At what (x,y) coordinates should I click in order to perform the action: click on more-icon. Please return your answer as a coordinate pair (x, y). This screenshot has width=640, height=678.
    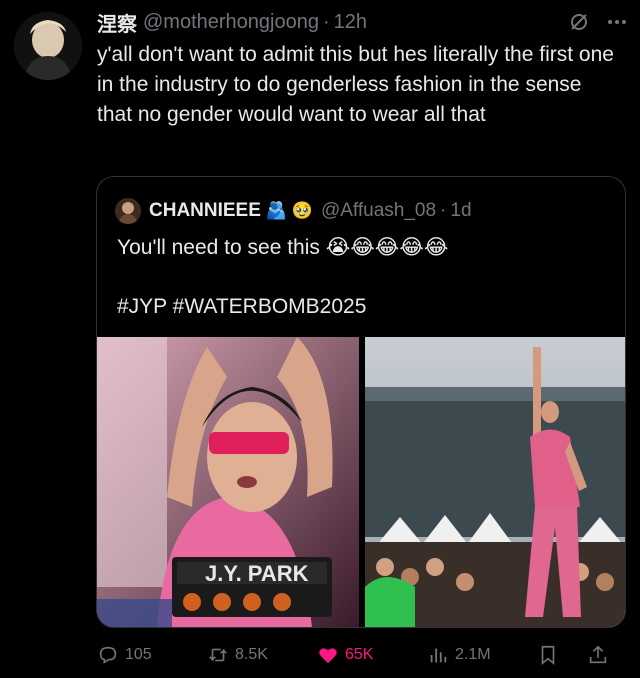
    Looking at the image, I should click on (617, 22).